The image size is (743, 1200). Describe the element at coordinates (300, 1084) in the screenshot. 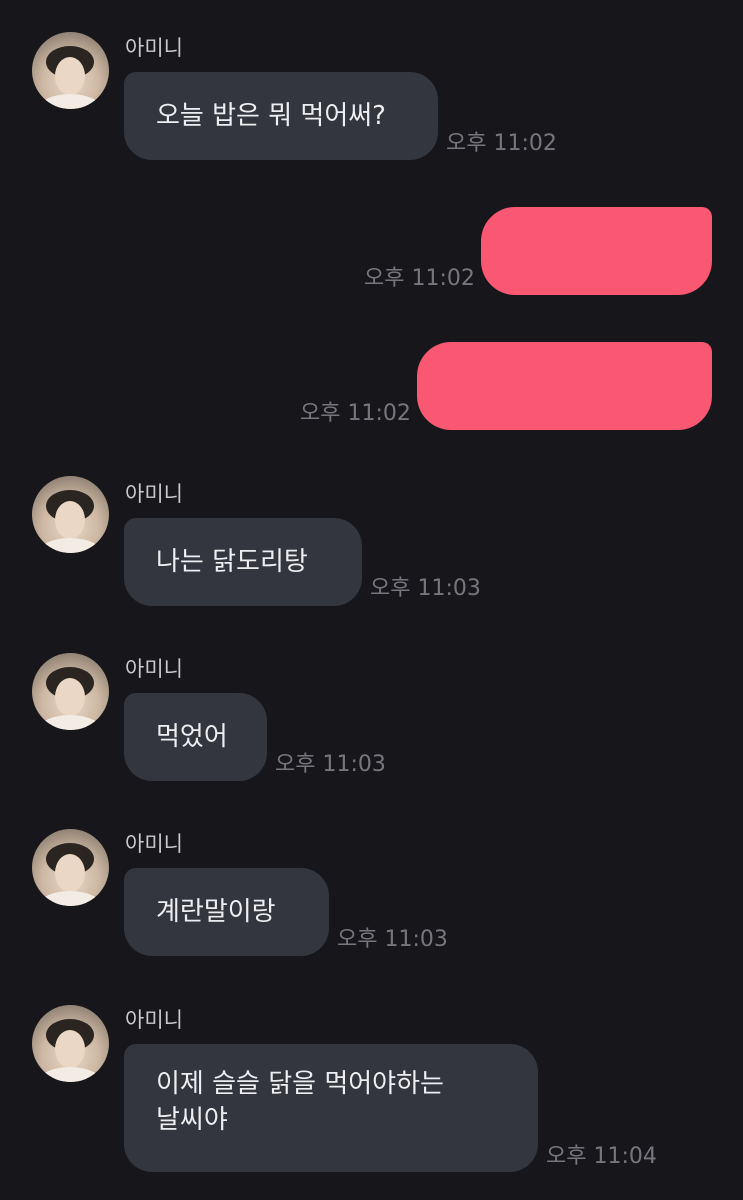

I see `message-line: 이제 슬슬 닭을 먹어야하는` at that location.